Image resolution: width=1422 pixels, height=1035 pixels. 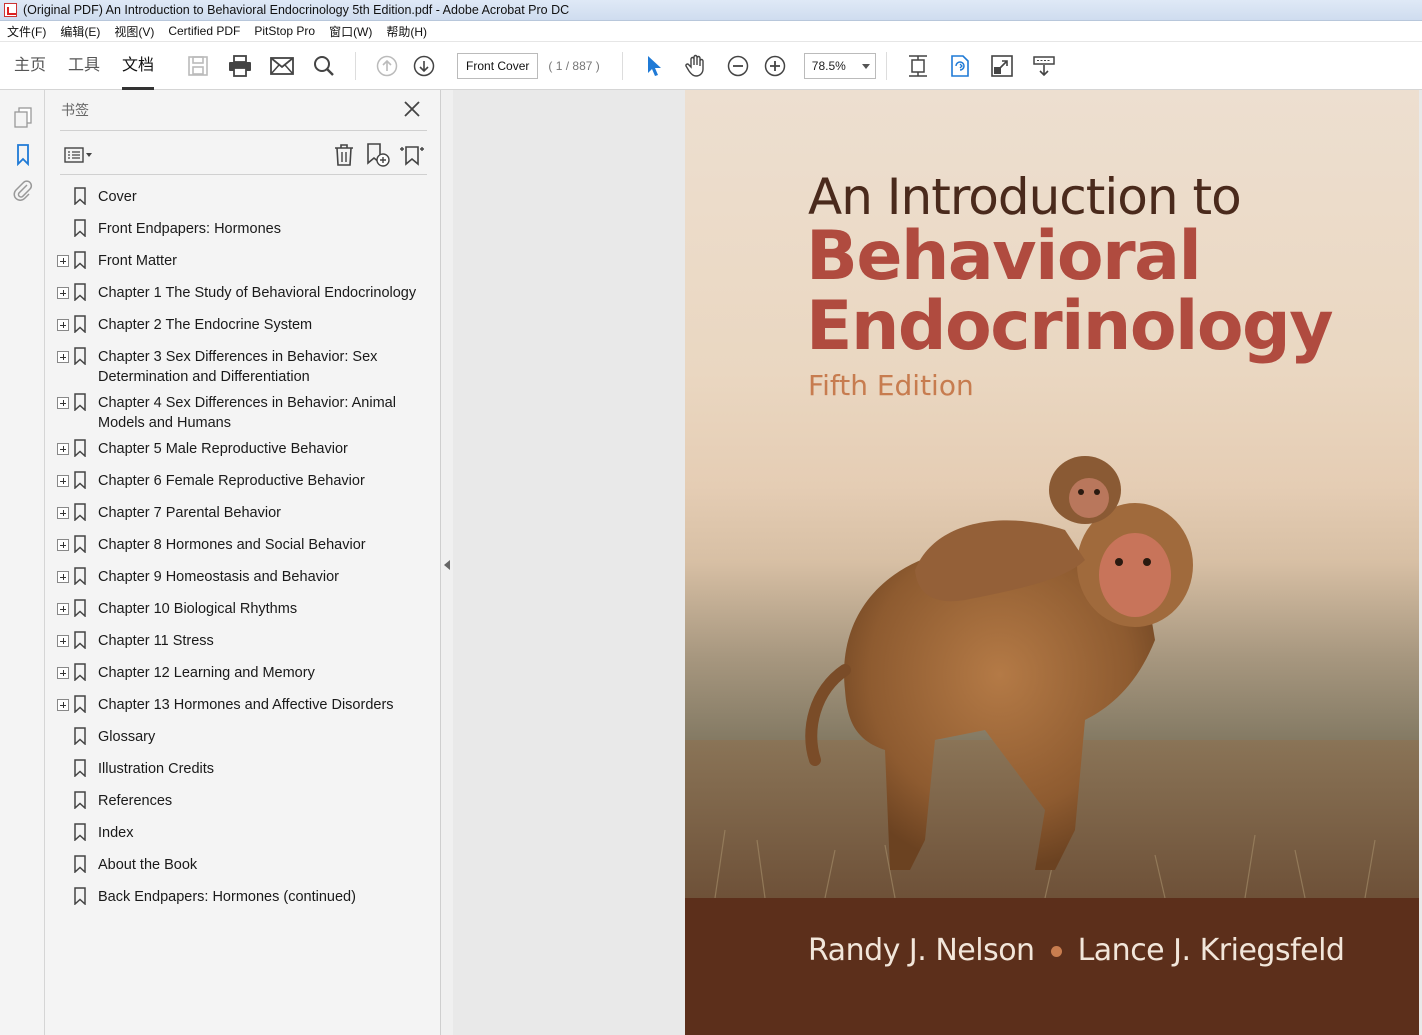 I want to click on bookmark-label: Front Matter, so click(x=137, y=261).